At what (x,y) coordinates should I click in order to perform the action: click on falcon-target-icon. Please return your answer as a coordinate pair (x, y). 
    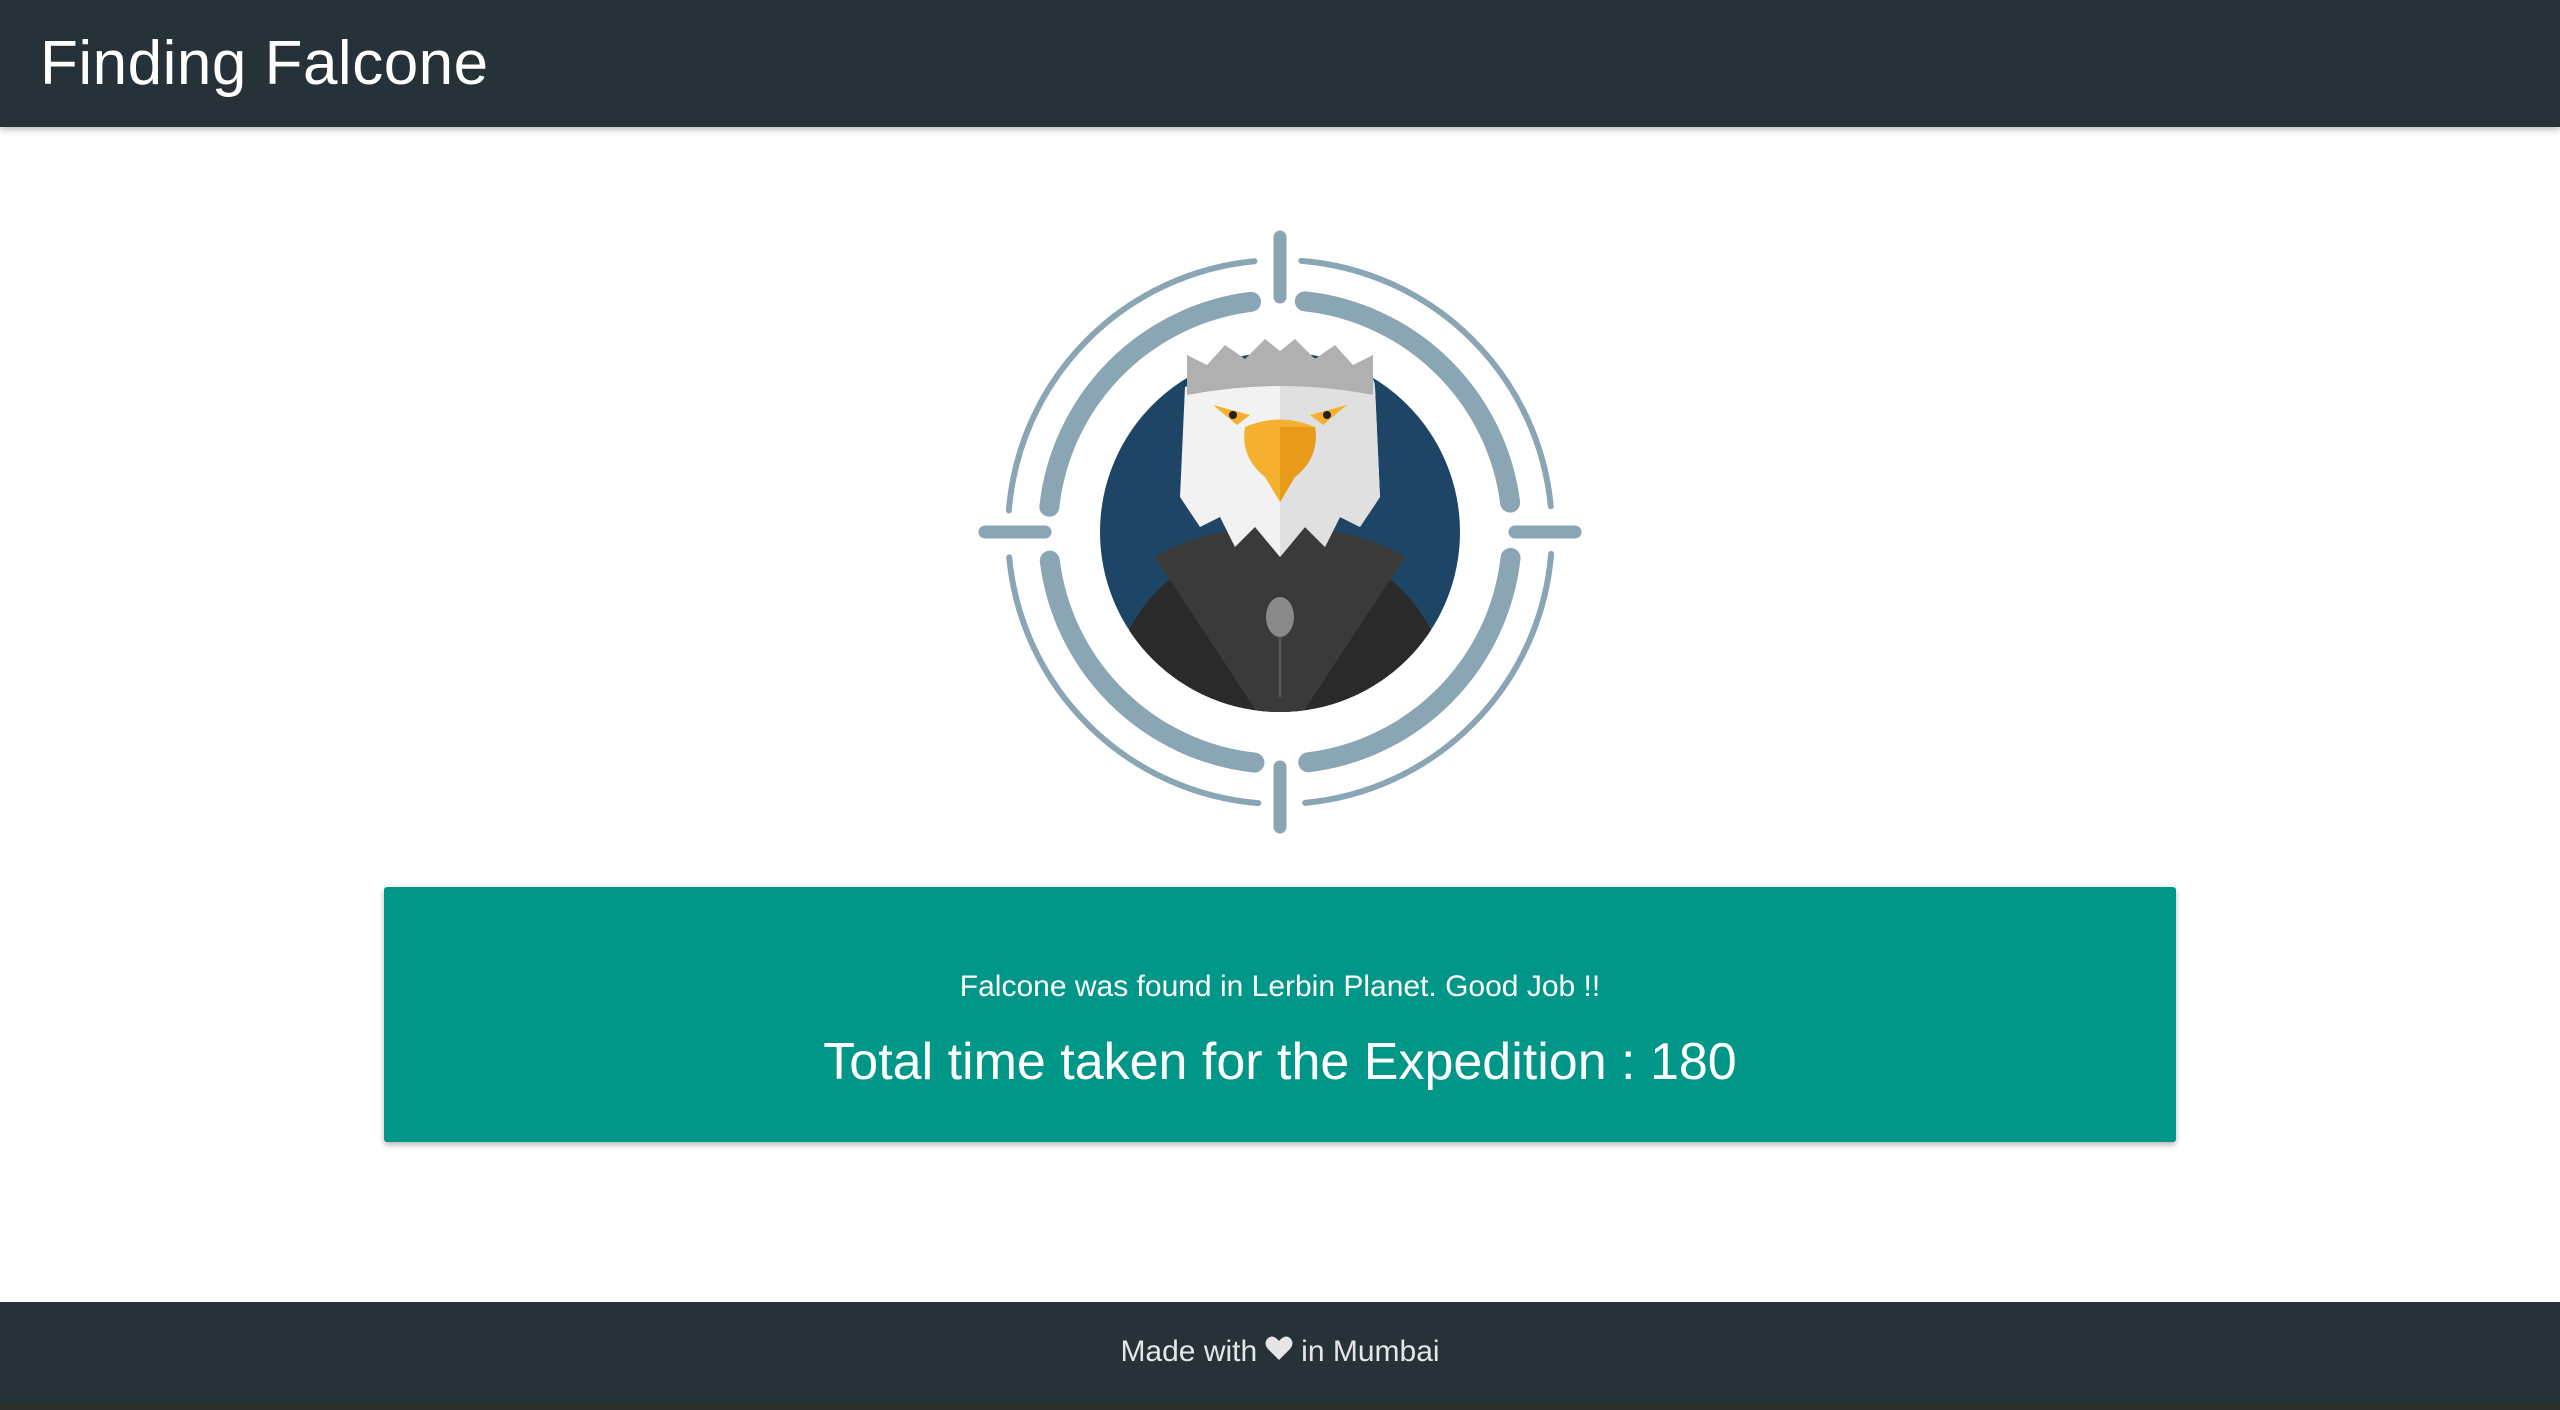
    Looking at the image, I should click on (1280, 532).